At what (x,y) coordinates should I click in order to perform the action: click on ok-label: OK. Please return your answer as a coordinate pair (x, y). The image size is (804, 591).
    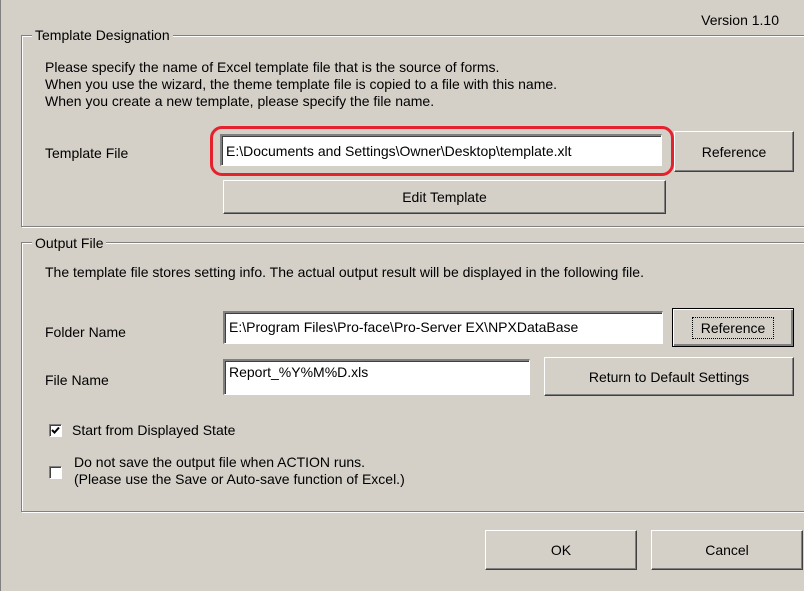
    Looking at the image, I should click on (561, 550).